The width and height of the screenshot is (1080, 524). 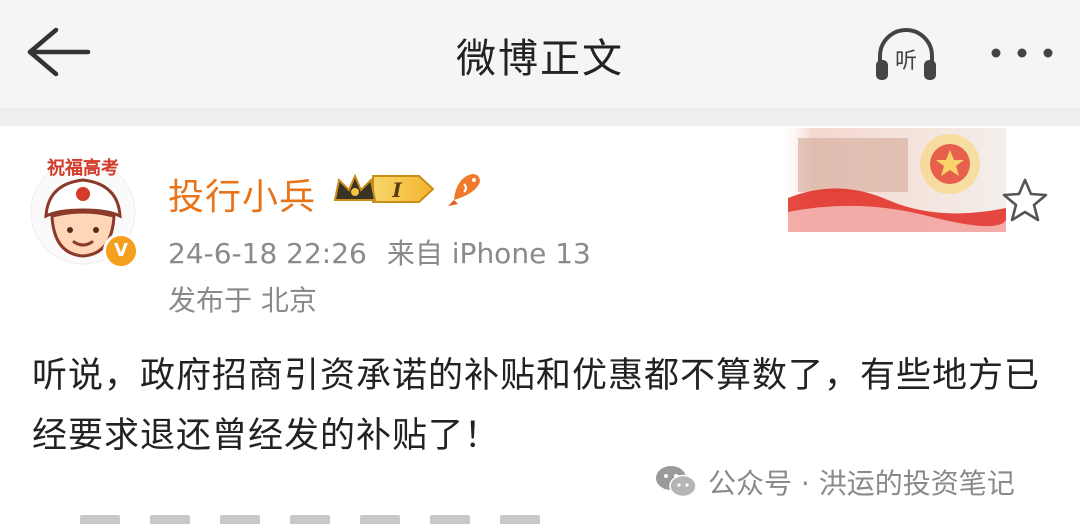 What do you see at coordinates (906, 61) in the screenshot?
I see `listen-label: 听` at bounding box center [906, 61].